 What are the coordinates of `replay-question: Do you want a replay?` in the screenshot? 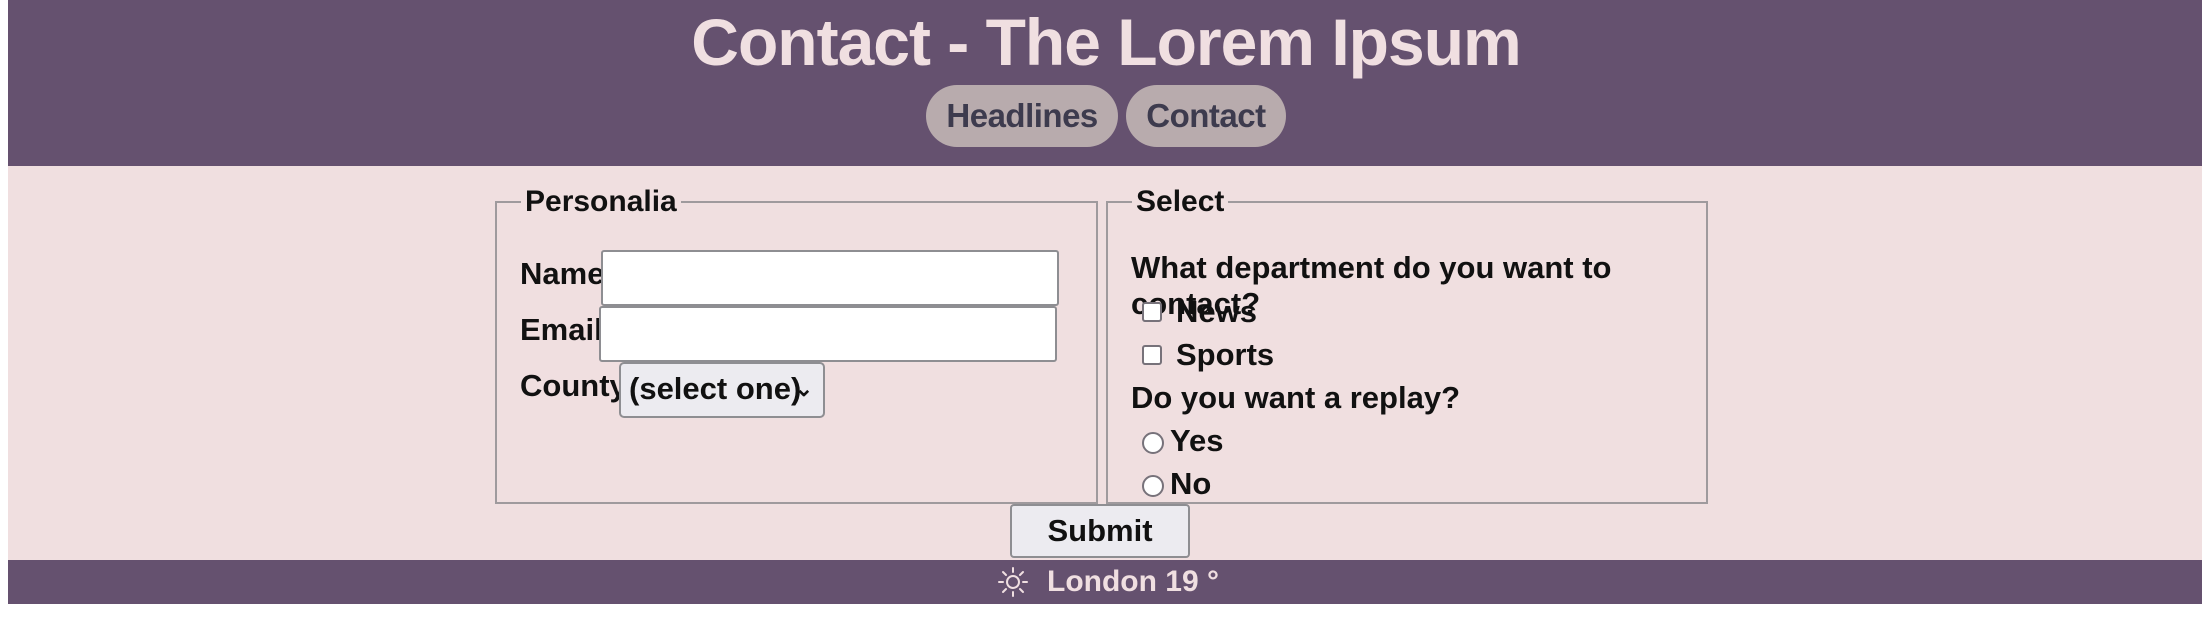 It's located at (1296, 397).